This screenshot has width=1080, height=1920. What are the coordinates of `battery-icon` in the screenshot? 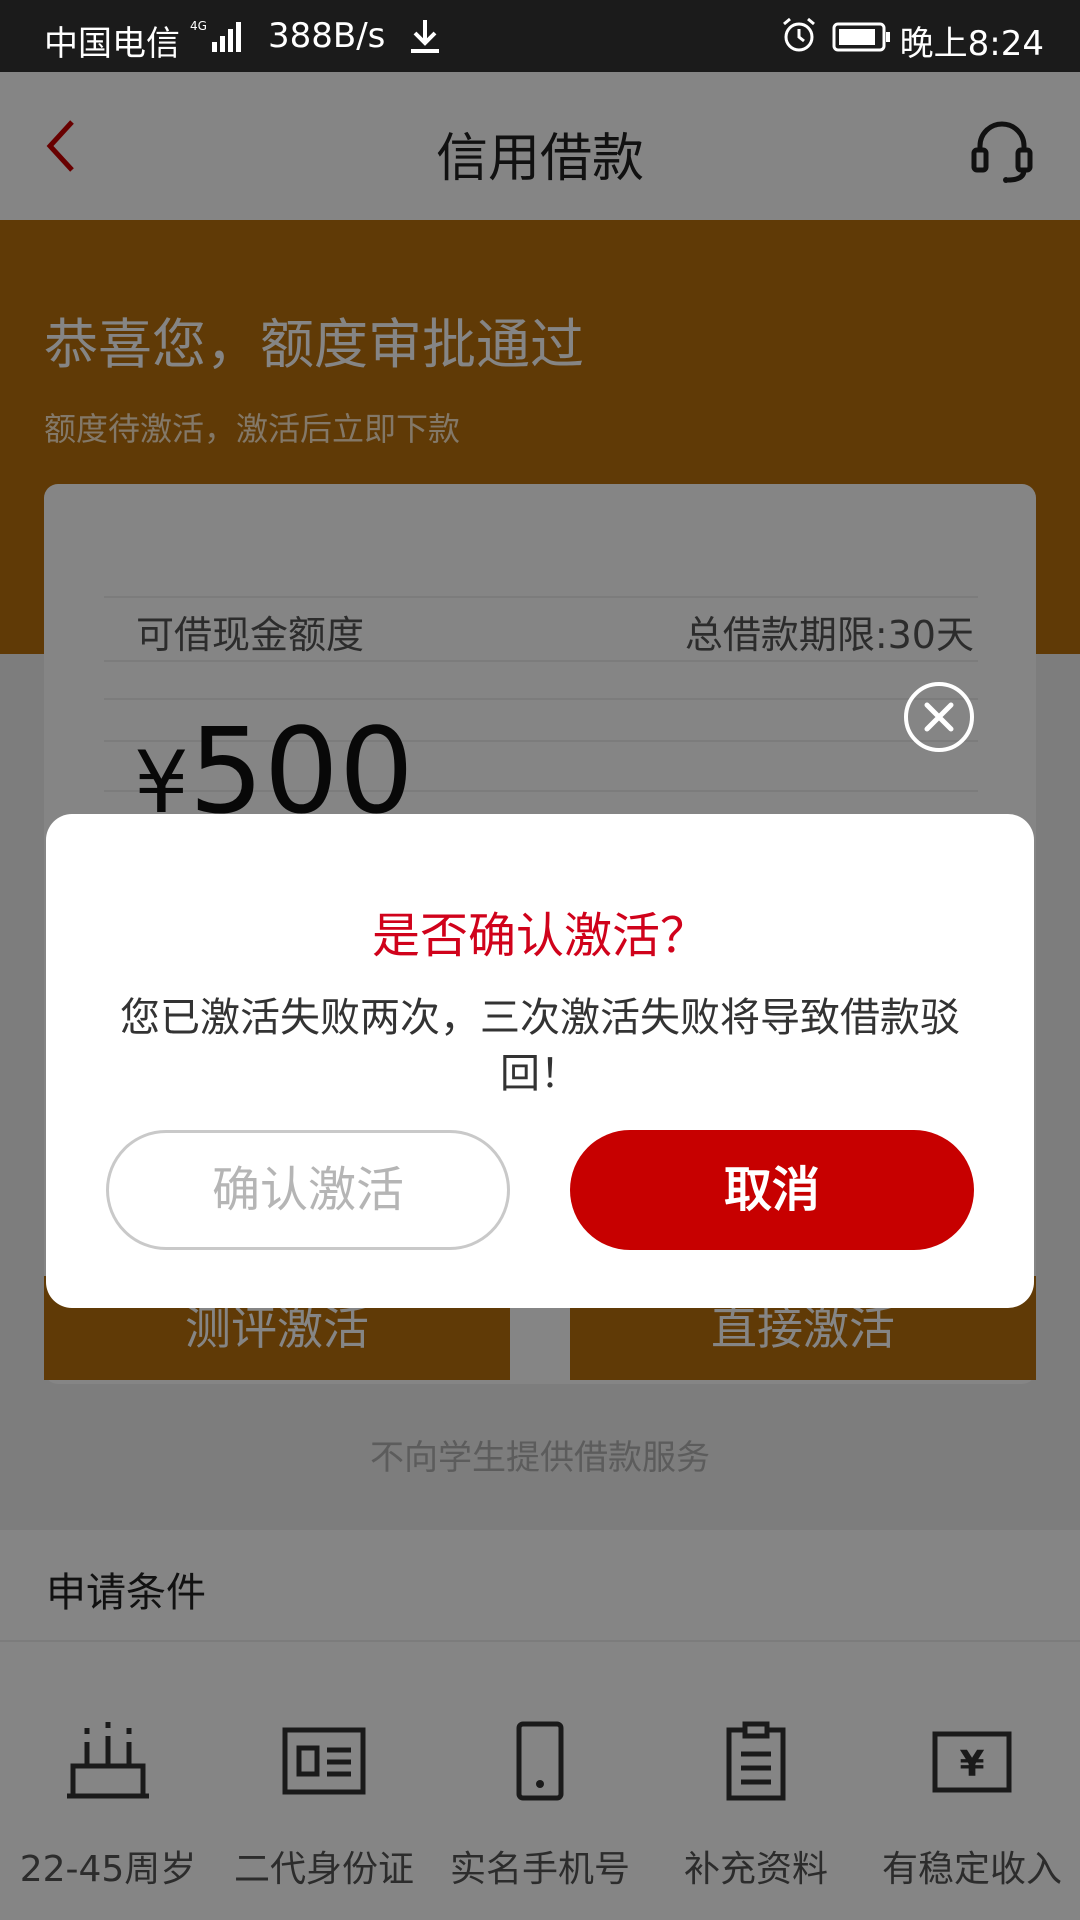 It's located at (861, 37).